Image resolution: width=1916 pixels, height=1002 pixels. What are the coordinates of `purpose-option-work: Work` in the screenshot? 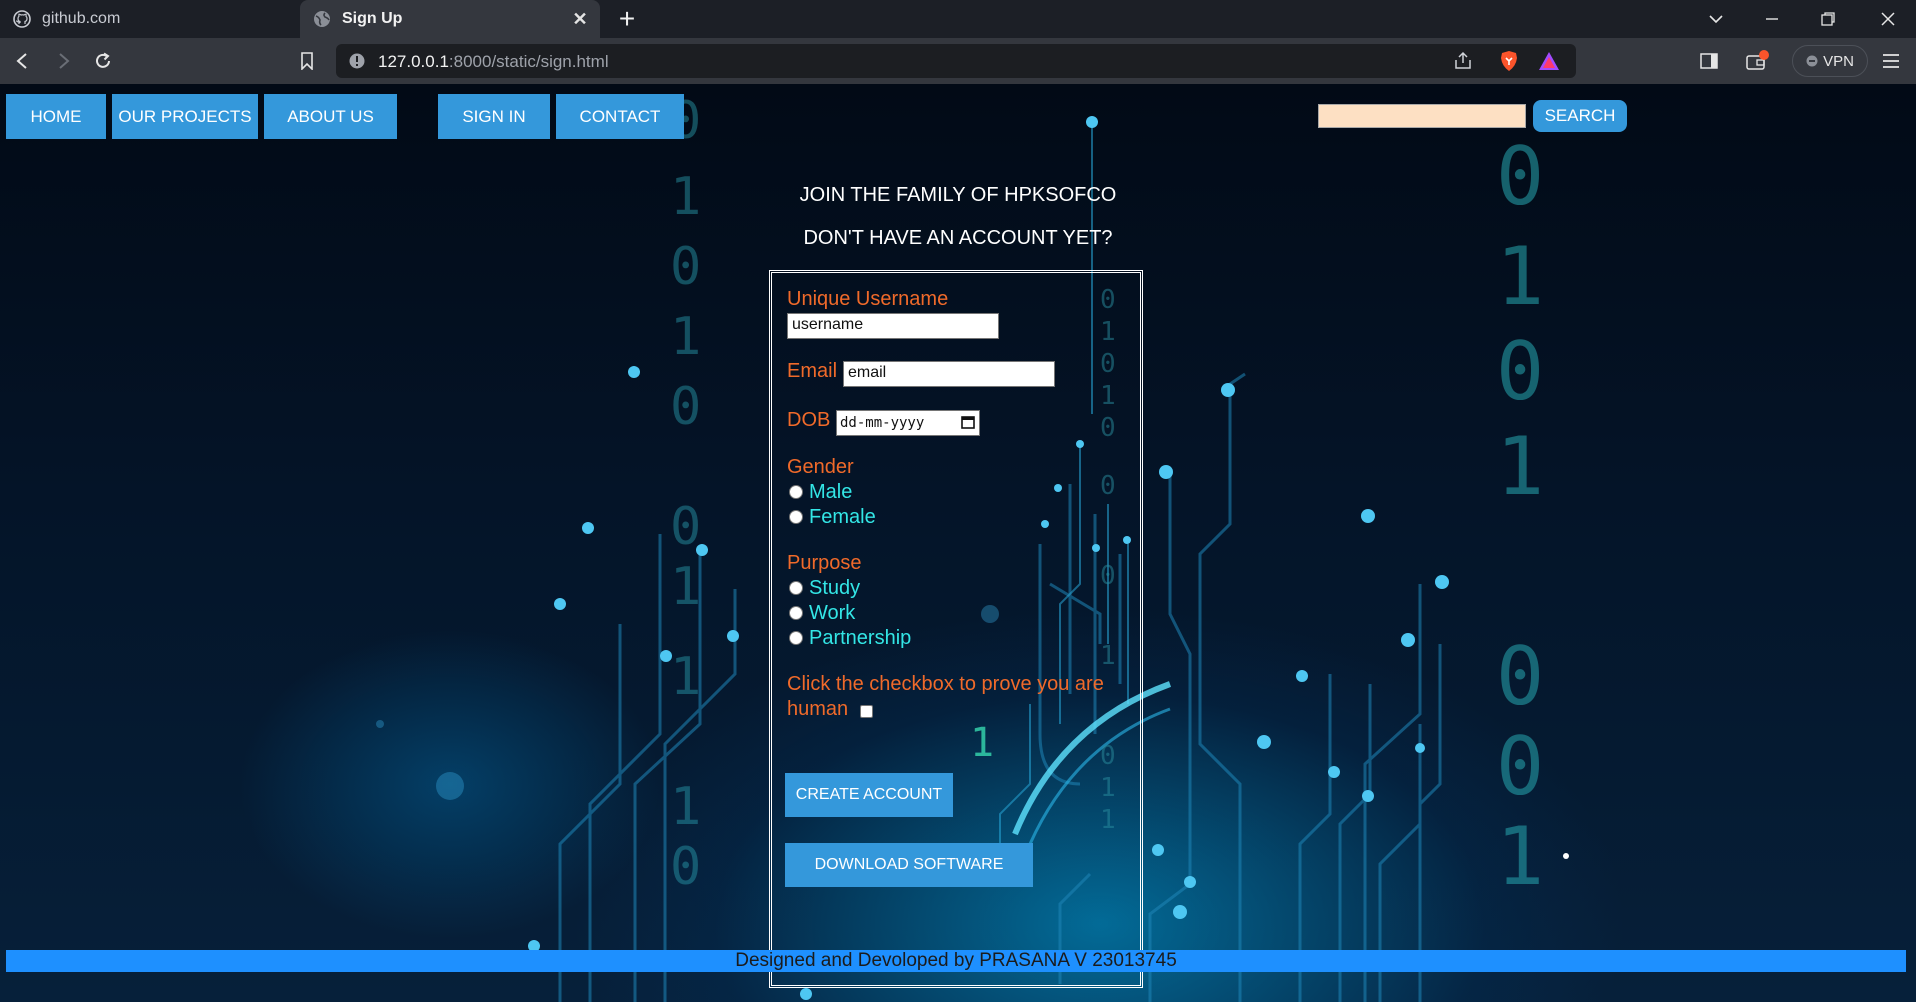 It's located at (822, 613).